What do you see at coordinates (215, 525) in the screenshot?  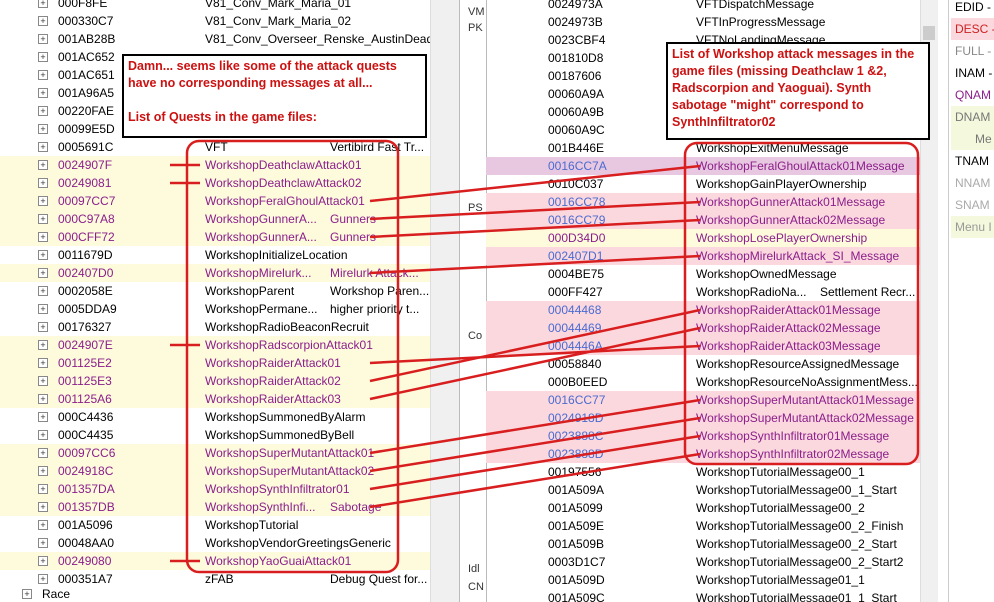 I see `quest-row: +001A5096 WorkshopTutorial` at bounding box center [215, 525].